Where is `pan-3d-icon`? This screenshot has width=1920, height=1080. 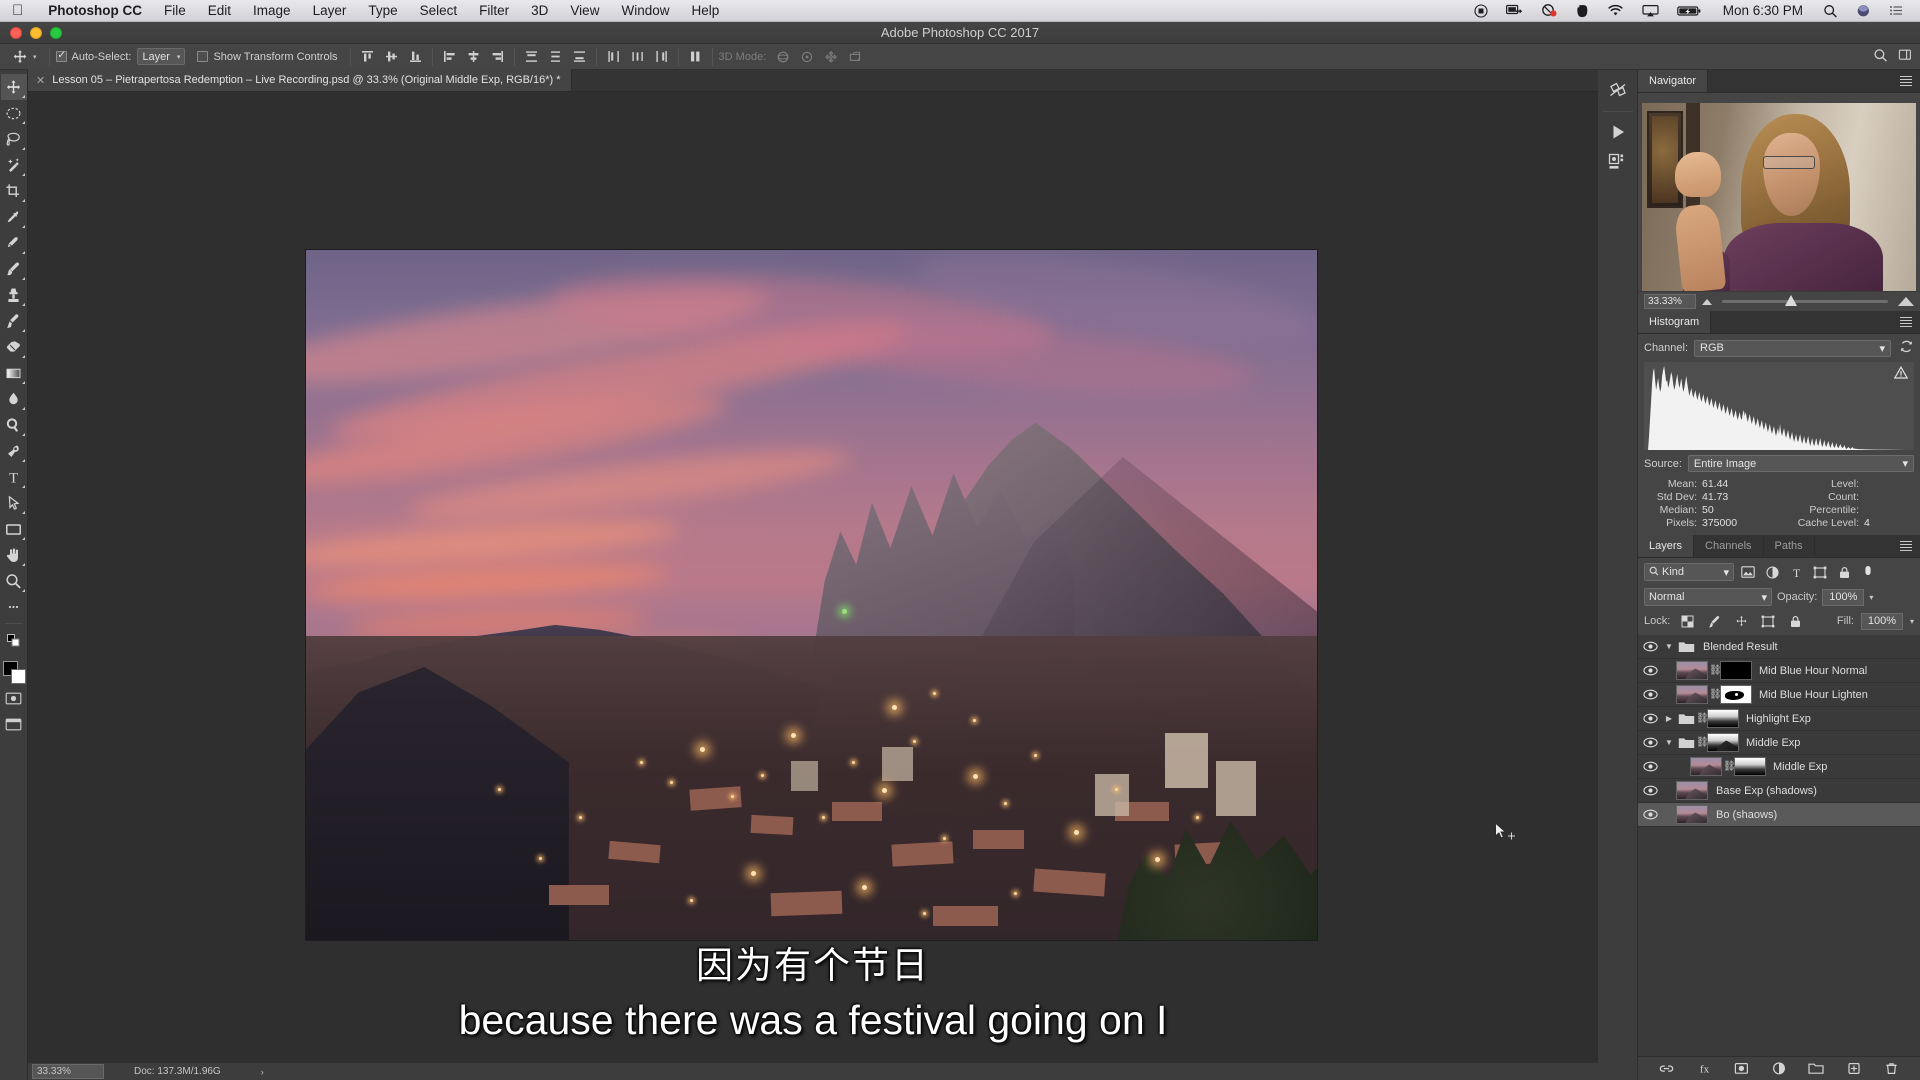 pan-3d-icon is located at coordinates (830, 57).